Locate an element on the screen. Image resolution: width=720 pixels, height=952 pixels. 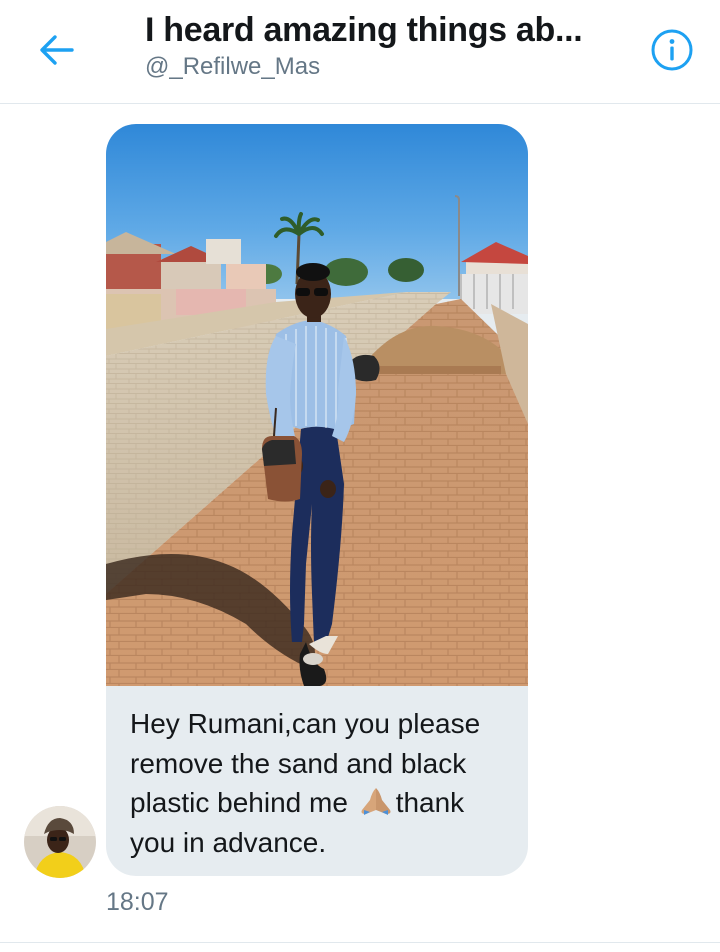
info-icon is located at coordinates (672, 50).